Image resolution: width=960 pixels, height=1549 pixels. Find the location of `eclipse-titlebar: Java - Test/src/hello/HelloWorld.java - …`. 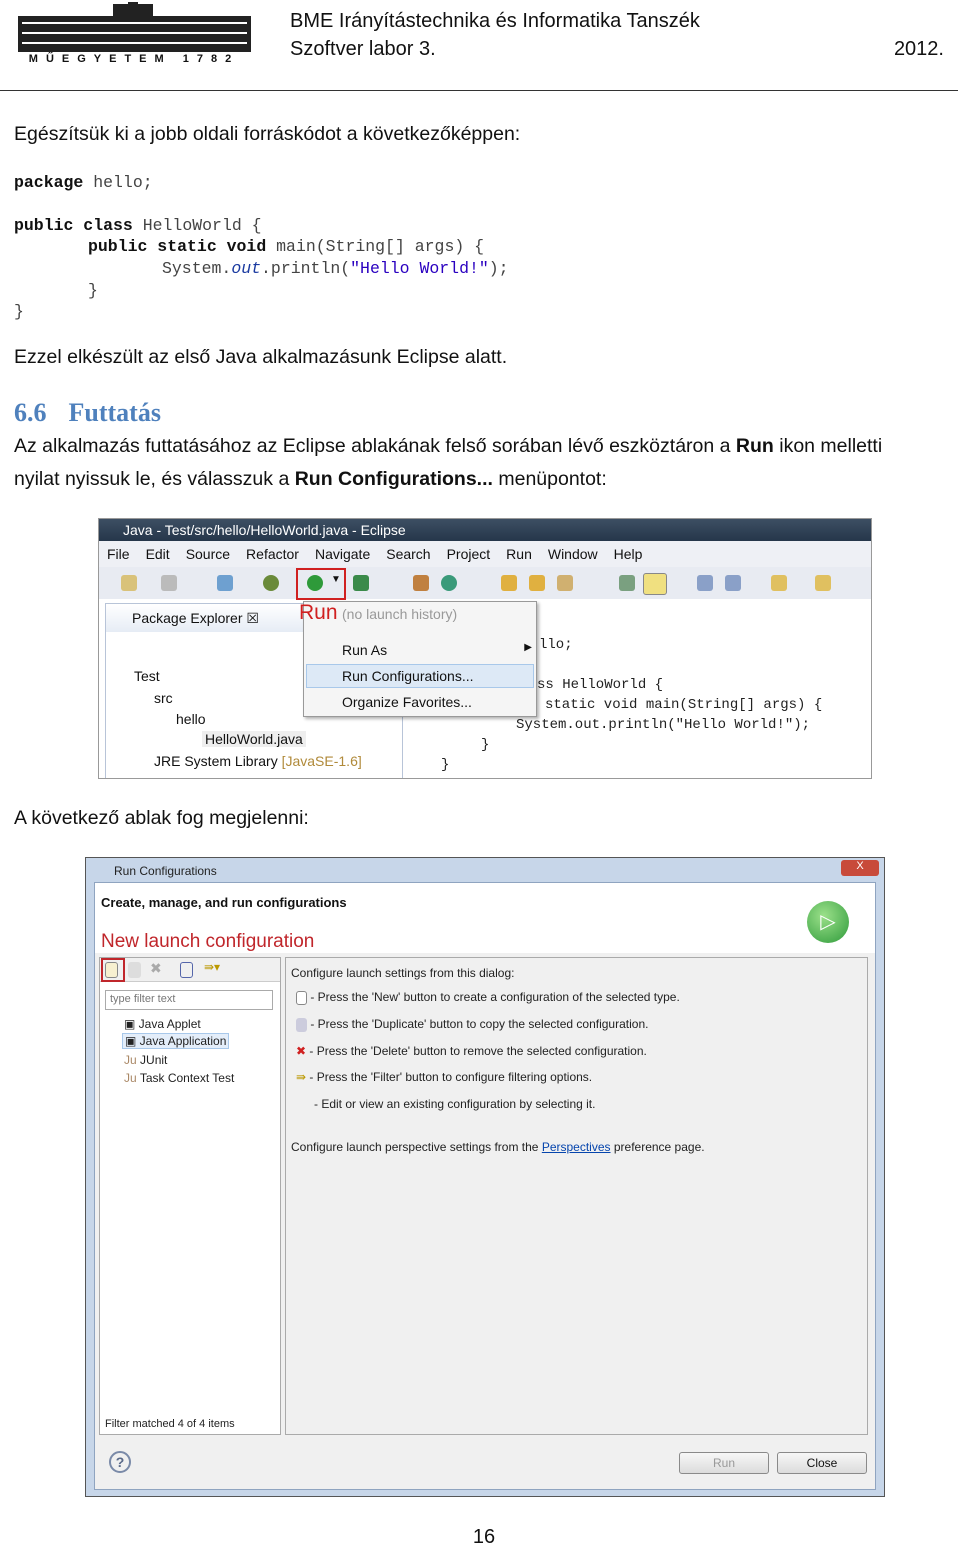

eclipse-titlebar: Java - Test/src/hello/HelloWorld.java - … is located at coordinates (485, 530).